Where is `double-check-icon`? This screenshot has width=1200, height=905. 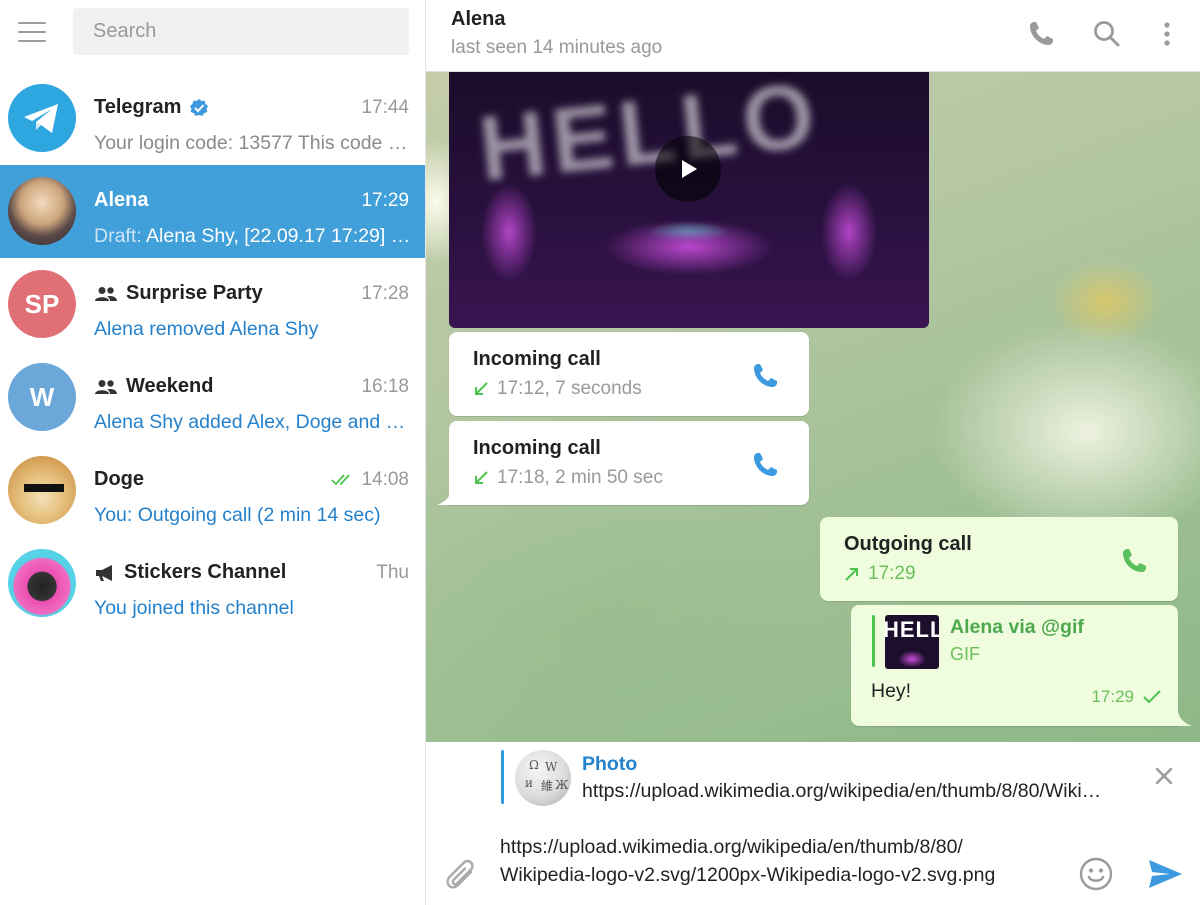 double-check-icon is located at coordinates (341, 480).